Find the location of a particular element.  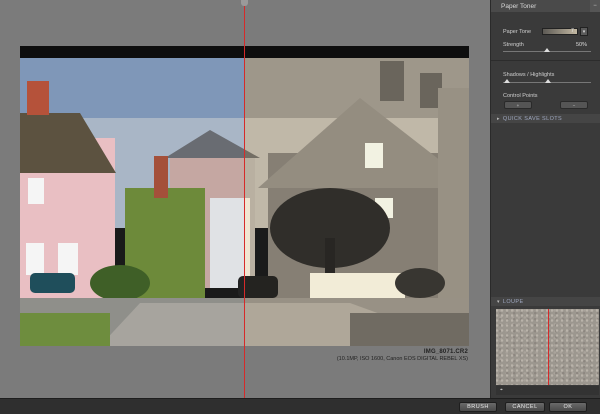

shadows-slider-thumb is located at coordinates (507, 81).